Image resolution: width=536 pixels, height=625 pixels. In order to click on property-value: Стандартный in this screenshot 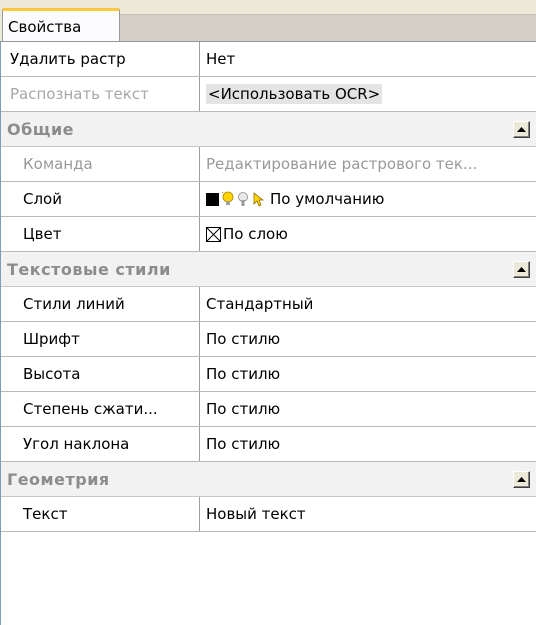, I will do `click(368, 304)`.